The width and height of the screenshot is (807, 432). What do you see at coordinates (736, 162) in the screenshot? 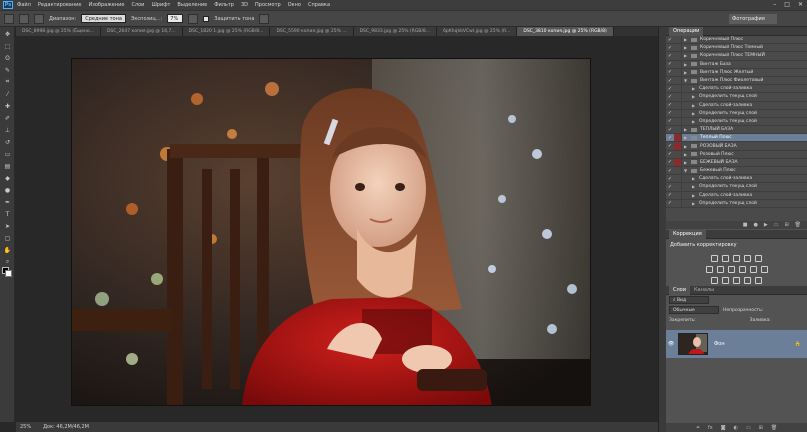
I see `action-row: ✓ ▶ БЕЖЕВЫЙ БАЗА` at bounding box center [736, 162].